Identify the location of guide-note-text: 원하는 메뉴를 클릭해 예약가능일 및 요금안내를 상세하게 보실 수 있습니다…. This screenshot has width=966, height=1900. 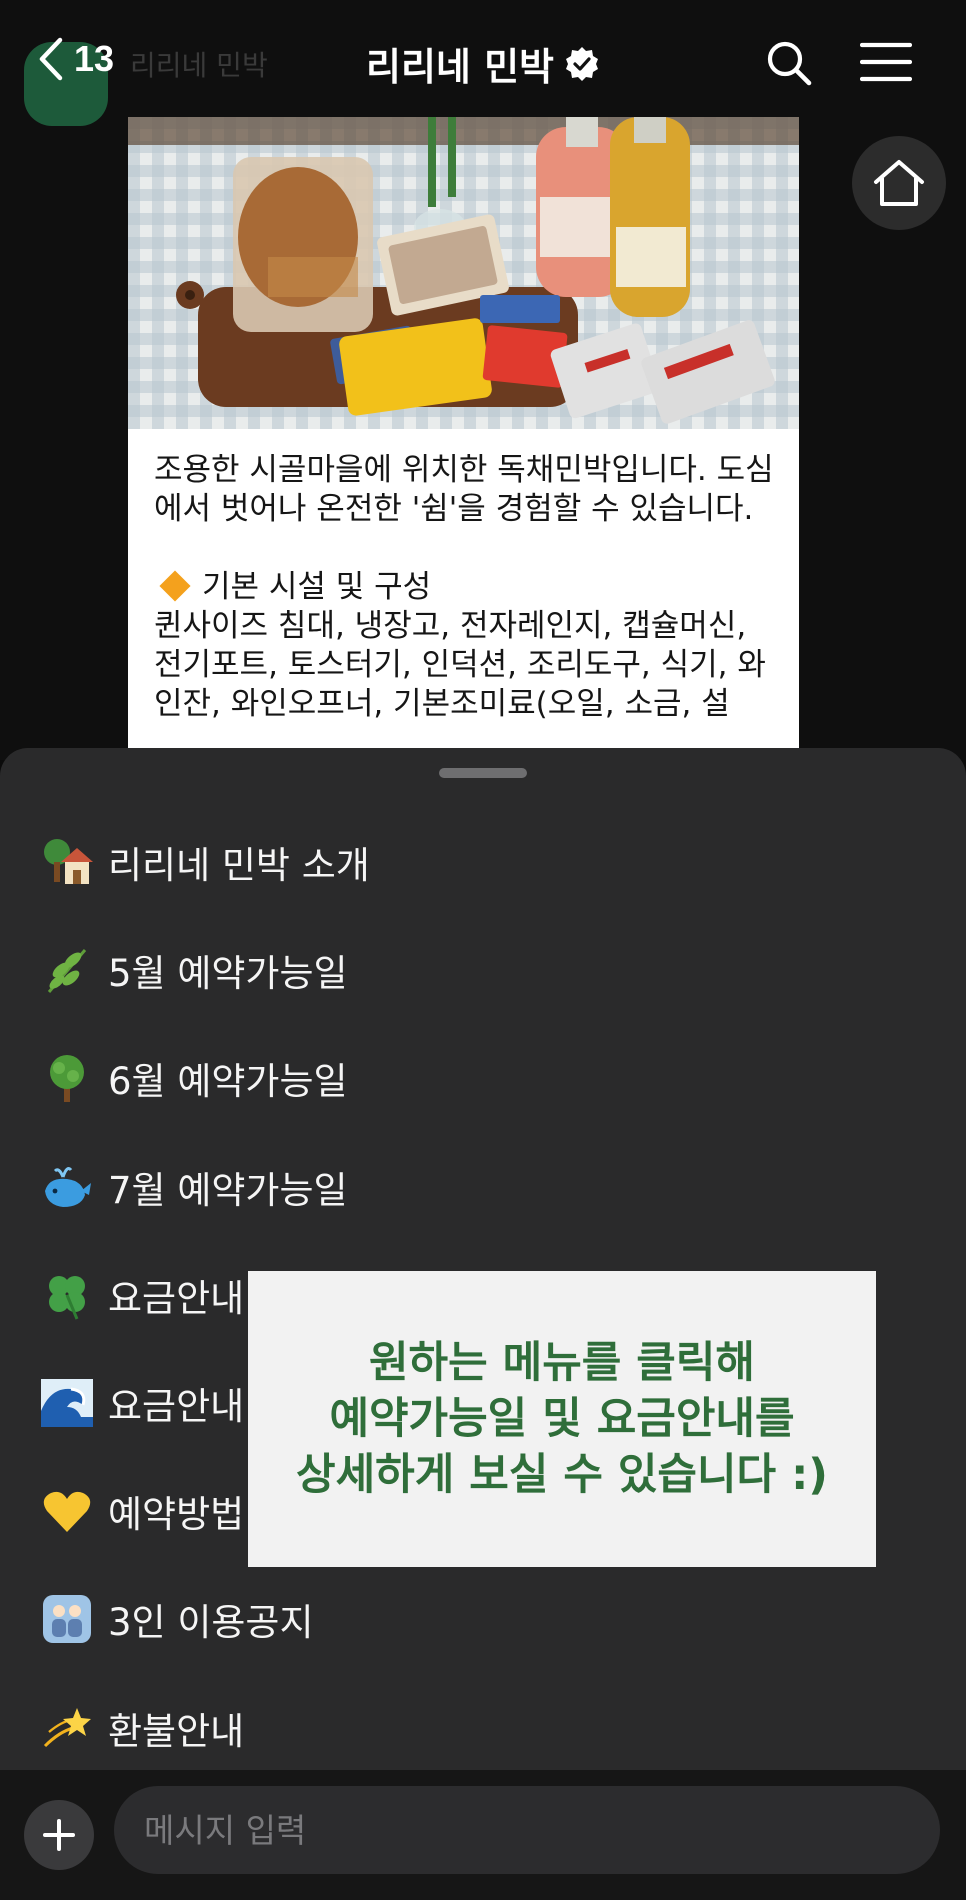
(562, 1419).